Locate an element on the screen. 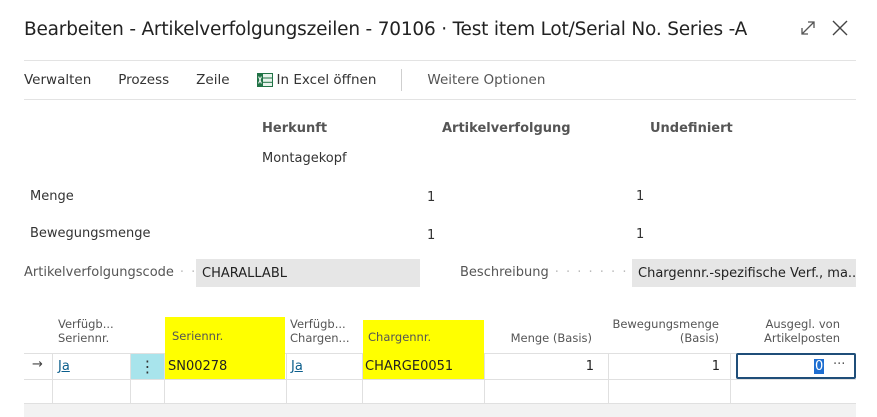 This screenshot has width=877, height=417. cell-move-qty: 1 is located at coordinates (666, 366).